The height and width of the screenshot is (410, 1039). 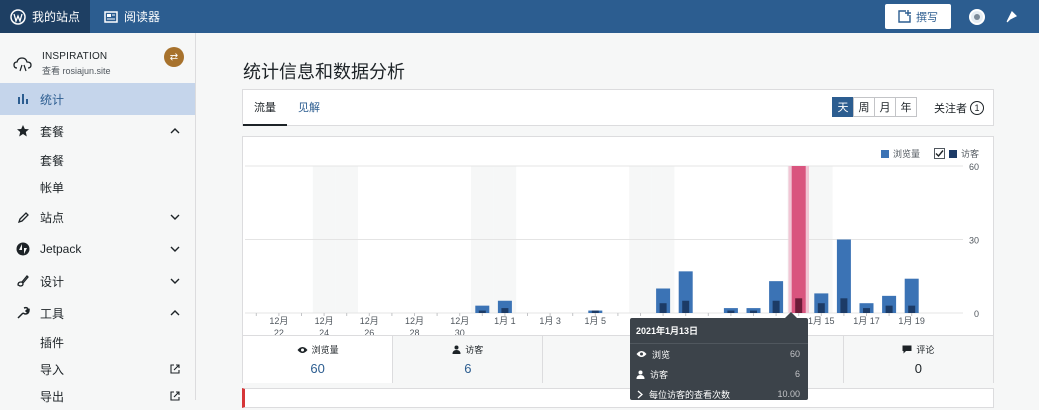 I want to click on summary-comments: 评论 0, so click(x=918, y=359).